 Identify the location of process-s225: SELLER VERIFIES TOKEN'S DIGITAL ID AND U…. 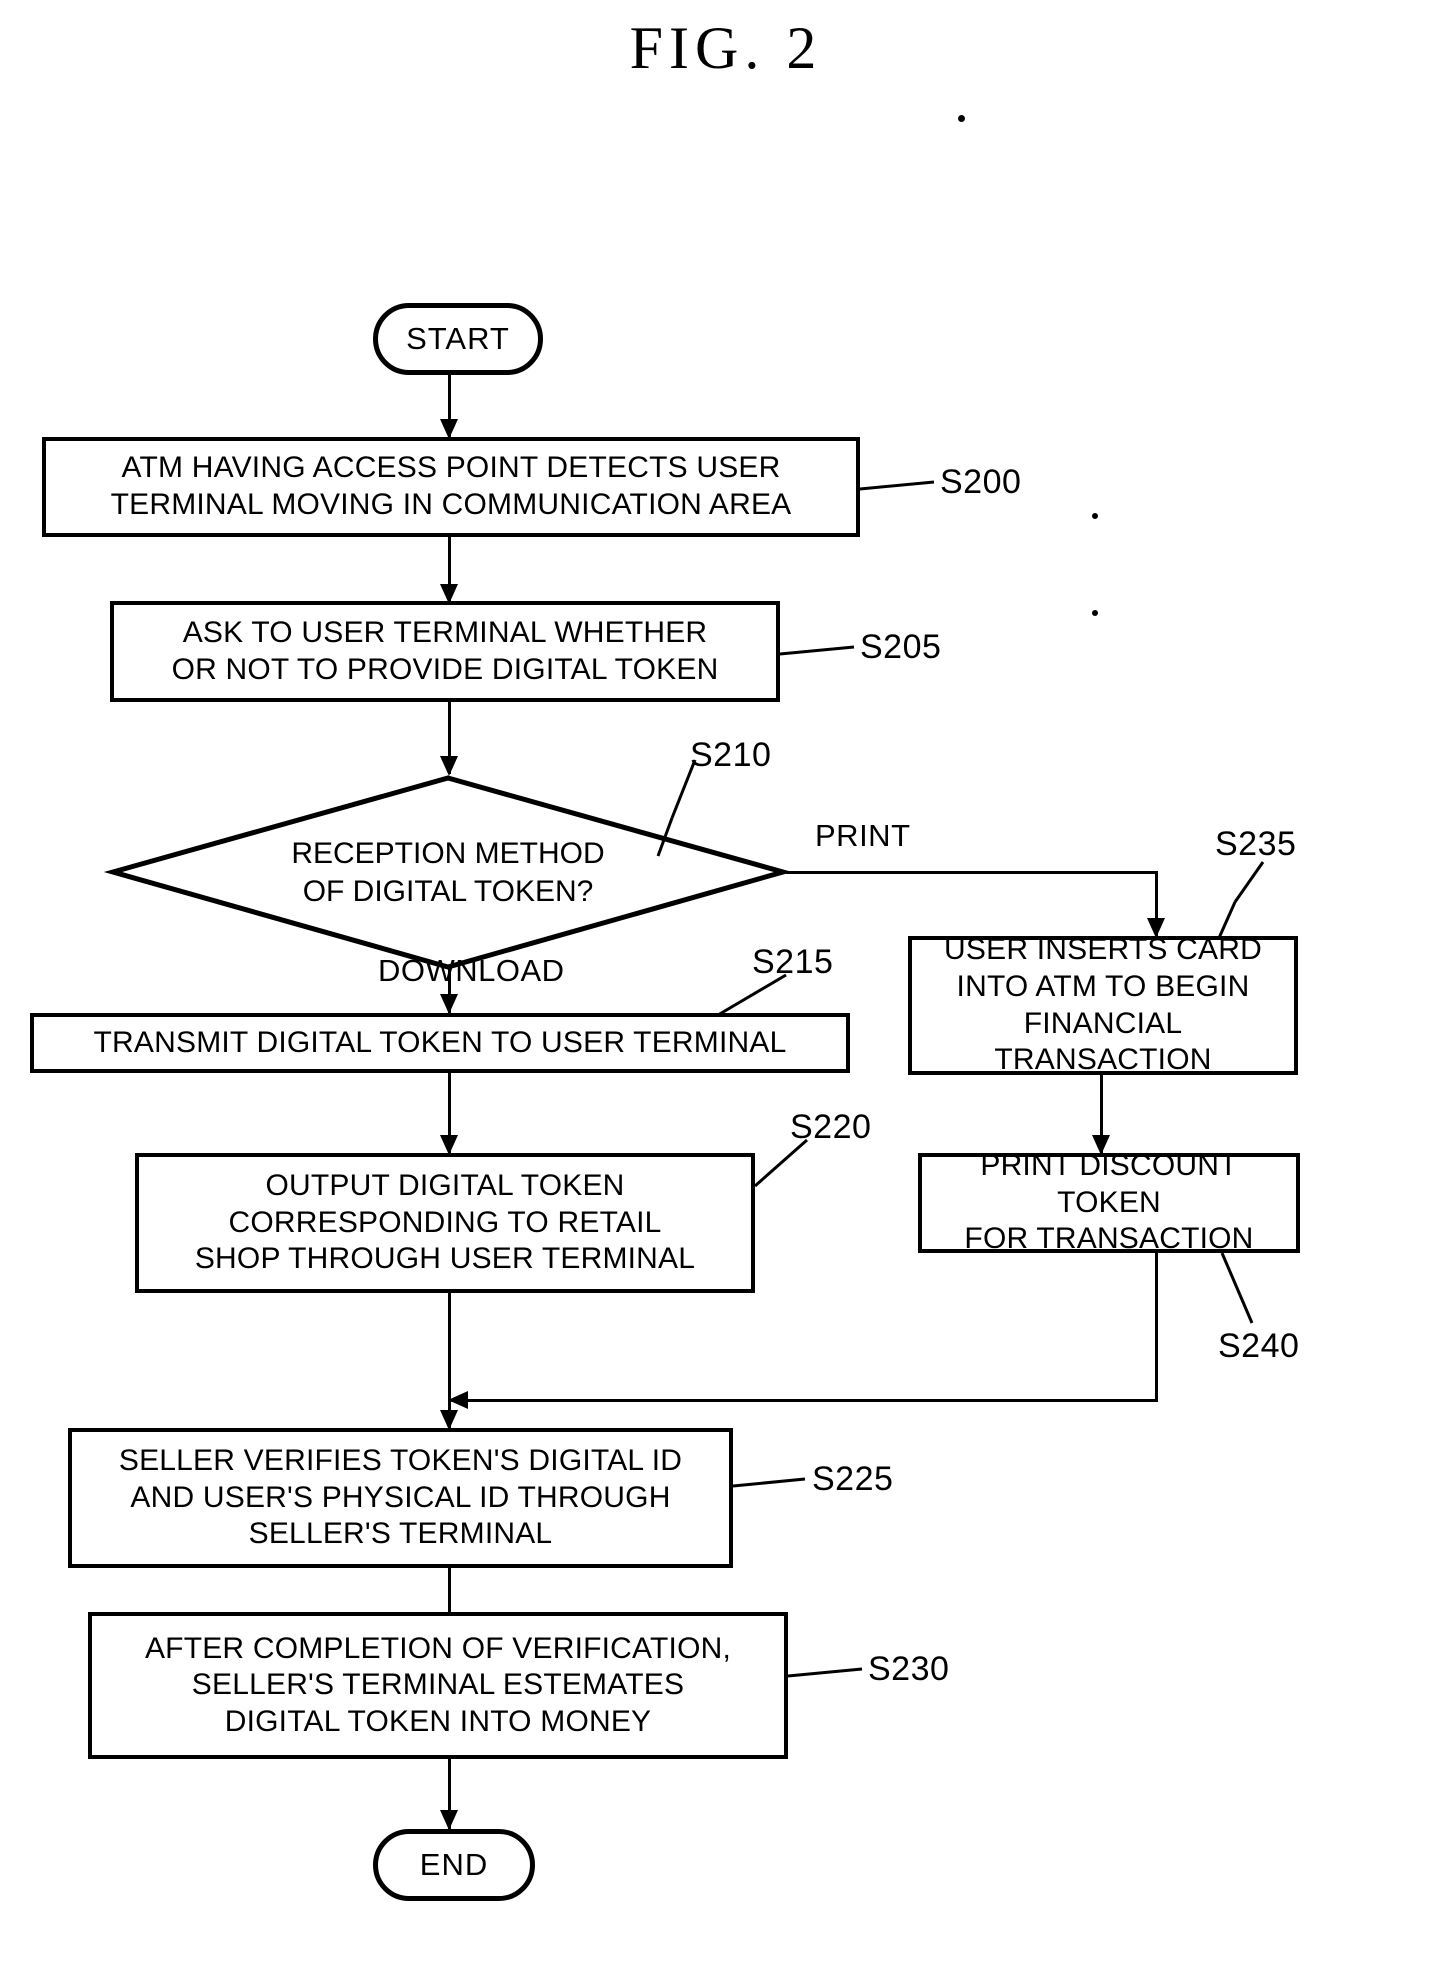
(400, 1498).